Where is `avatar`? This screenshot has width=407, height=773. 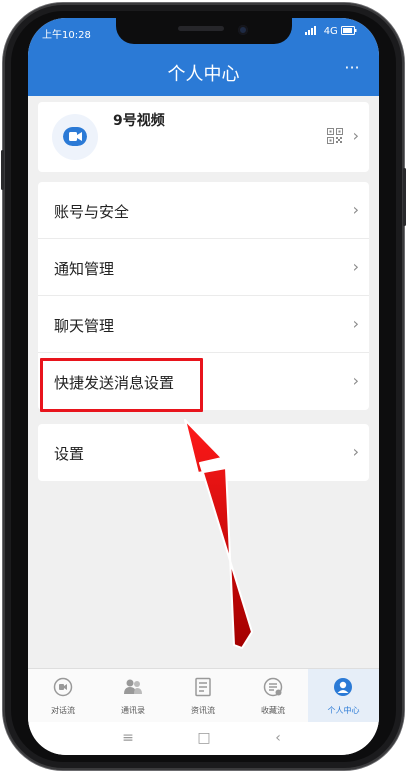 avatar is located at coordinates (75, 137).